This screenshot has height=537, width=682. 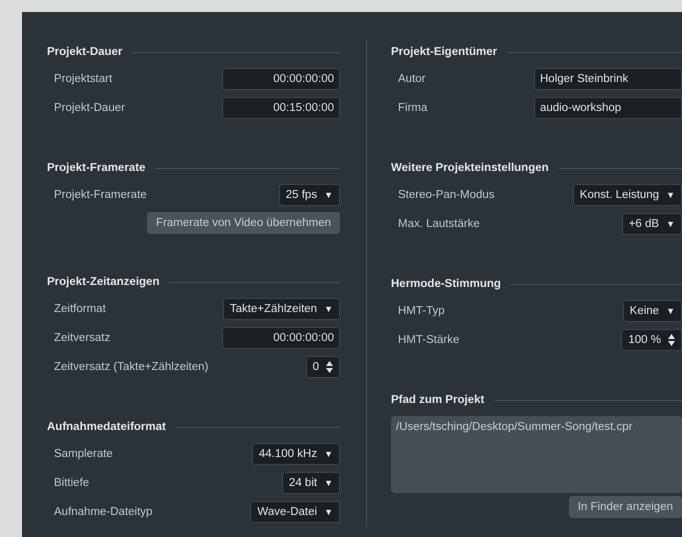 What do you see at coordinates (131, 366) in the screenshot?
I see `field-label: Zeitversatz (Takte+Zählzeiten)` at bounding box center [131, 366].